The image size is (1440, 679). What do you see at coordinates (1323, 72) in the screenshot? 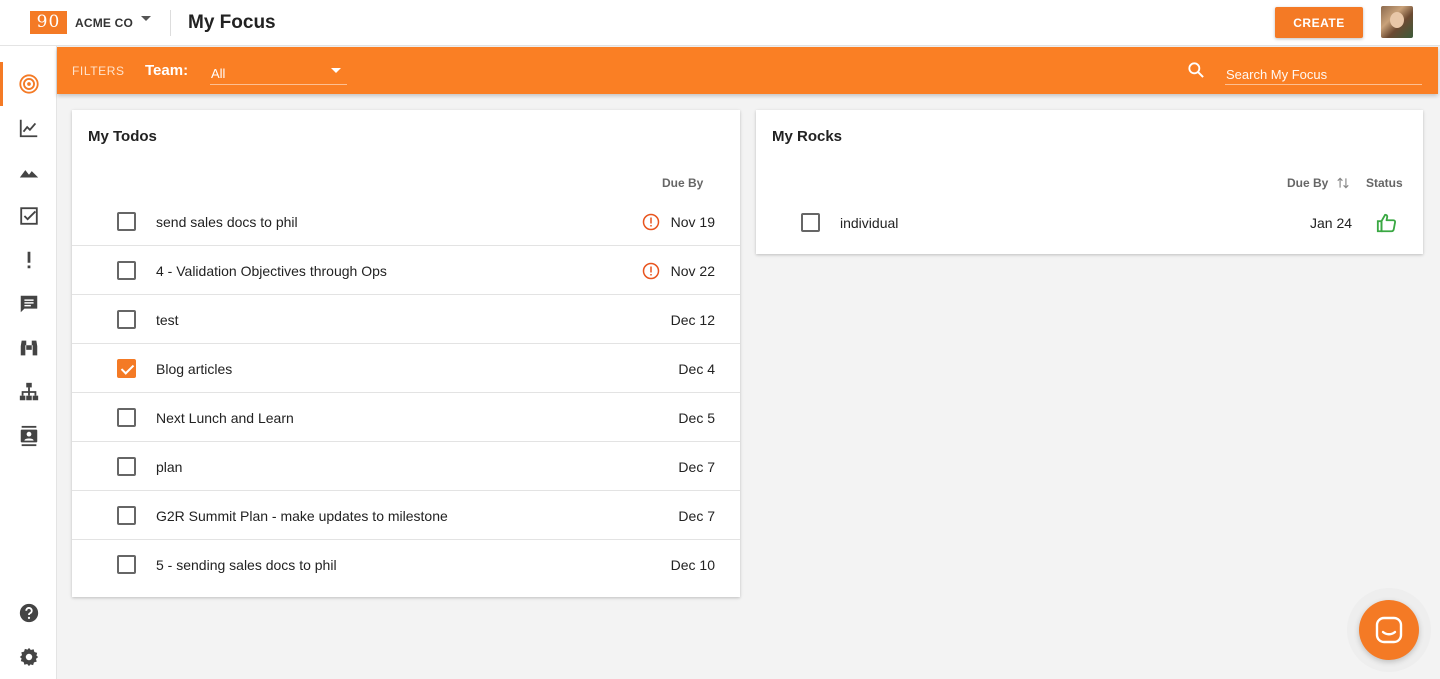
I see `search-input` at bounding box center [1323, 72].